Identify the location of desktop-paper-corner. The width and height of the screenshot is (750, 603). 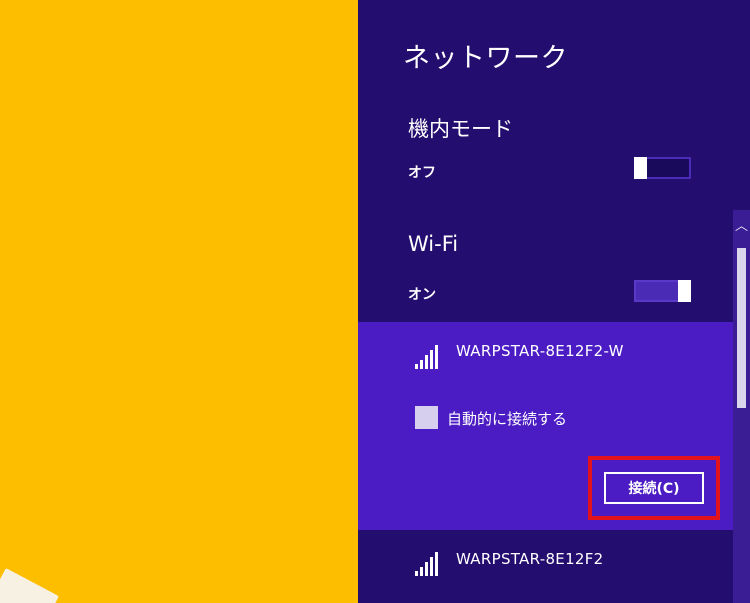
(29, 585).